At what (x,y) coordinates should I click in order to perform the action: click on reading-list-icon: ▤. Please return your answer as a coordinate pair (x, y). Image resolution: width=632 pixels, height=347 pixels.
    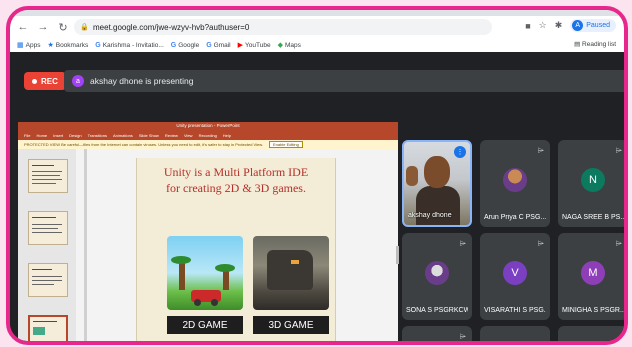
    Looking at the image, I should click on (578, 44).